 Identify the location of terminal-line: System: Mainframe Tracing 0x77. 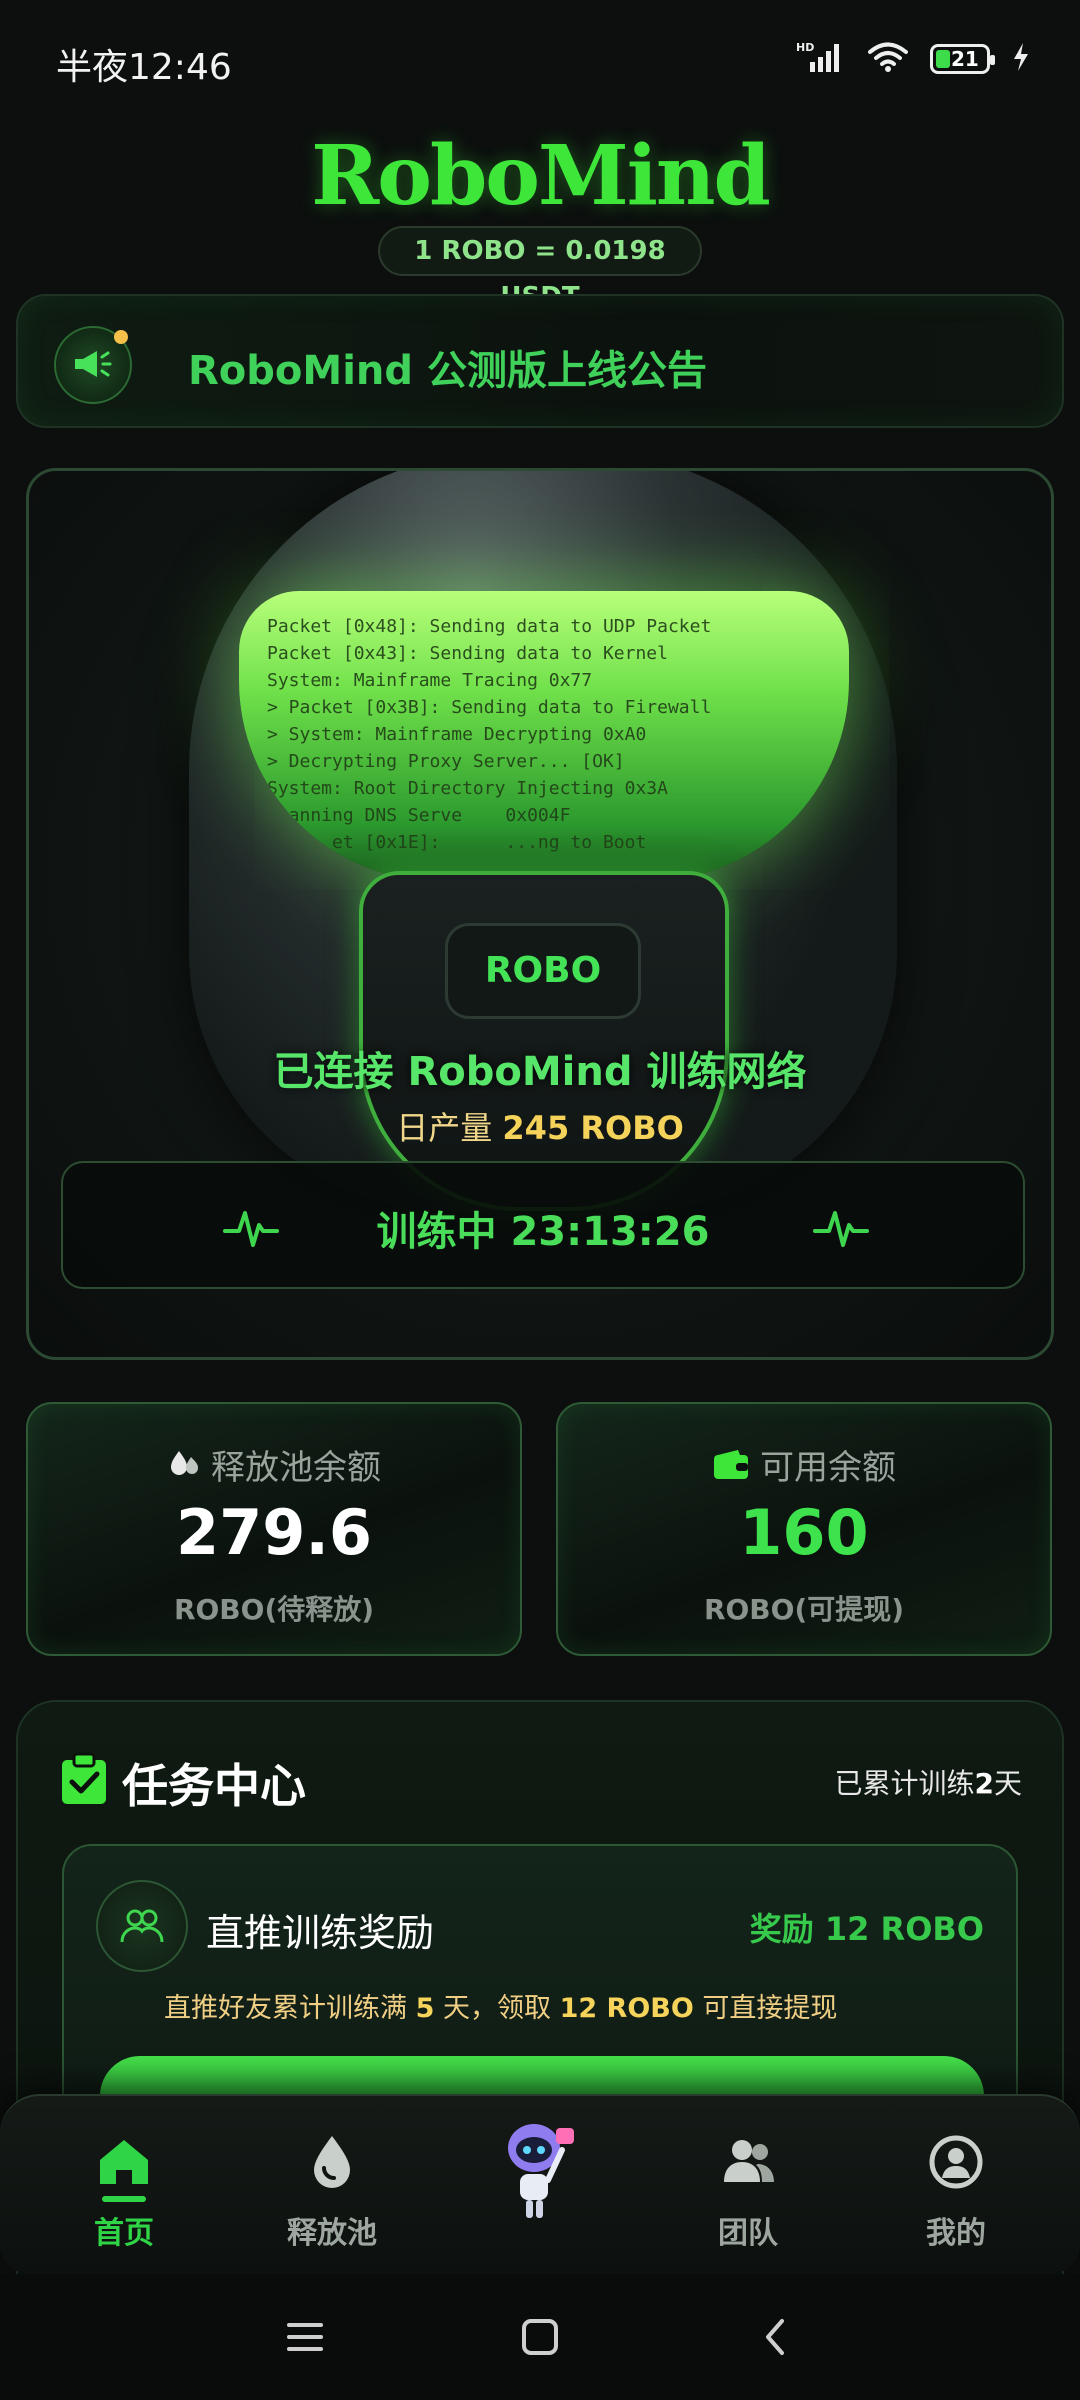
(430, 680).